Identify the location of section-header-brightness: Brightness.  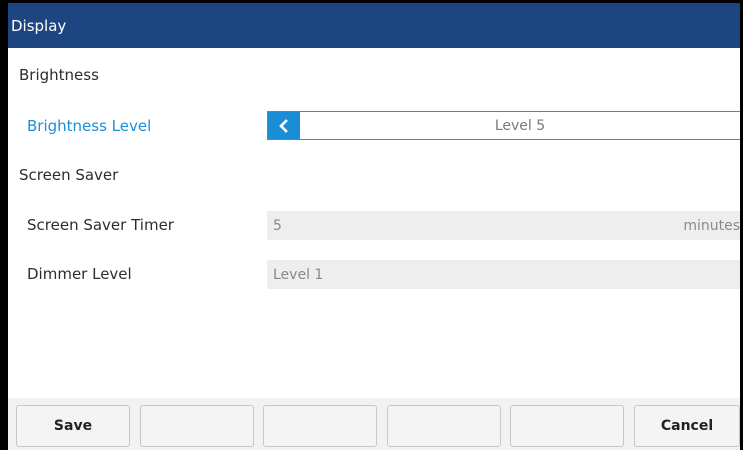
(59, 75).